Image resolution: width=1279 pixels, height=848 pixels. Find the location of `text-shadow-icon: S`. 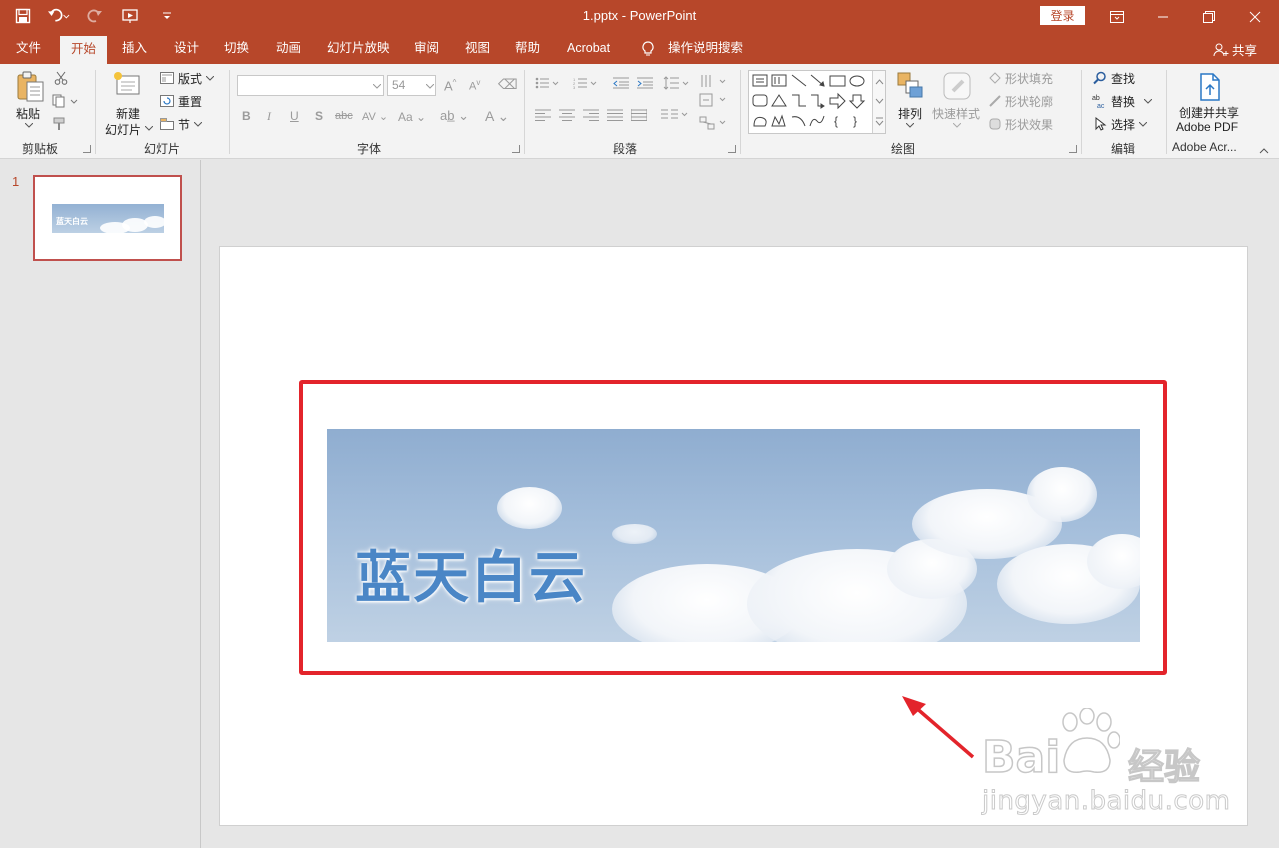

text-shadow-icon: S is located at coordinates (319, 116).